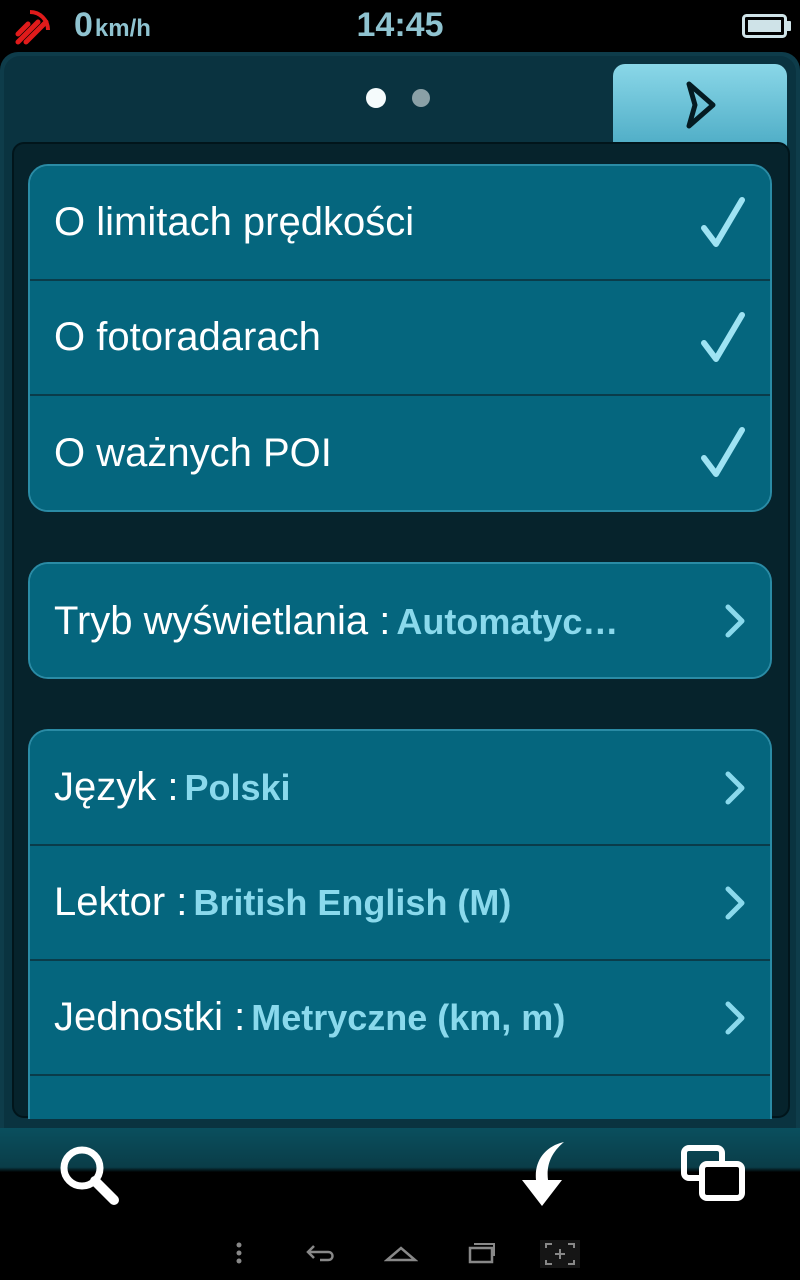 This screenshot has height=1280, width=800. I want to click on next-page-tab, so click(700, 109).